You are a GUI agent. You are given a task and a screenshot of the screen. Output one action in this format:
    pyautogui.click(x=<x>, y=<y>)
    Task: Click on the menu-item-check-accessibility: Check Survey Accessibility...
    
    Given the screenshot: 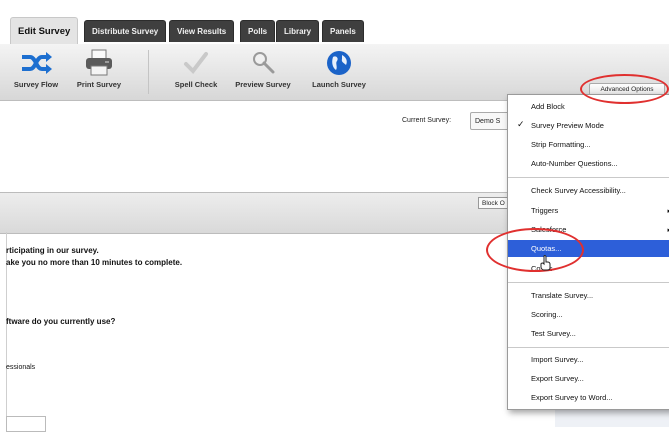 What is the action you would take?
    pyautogui.click(x=588, y=190)
    